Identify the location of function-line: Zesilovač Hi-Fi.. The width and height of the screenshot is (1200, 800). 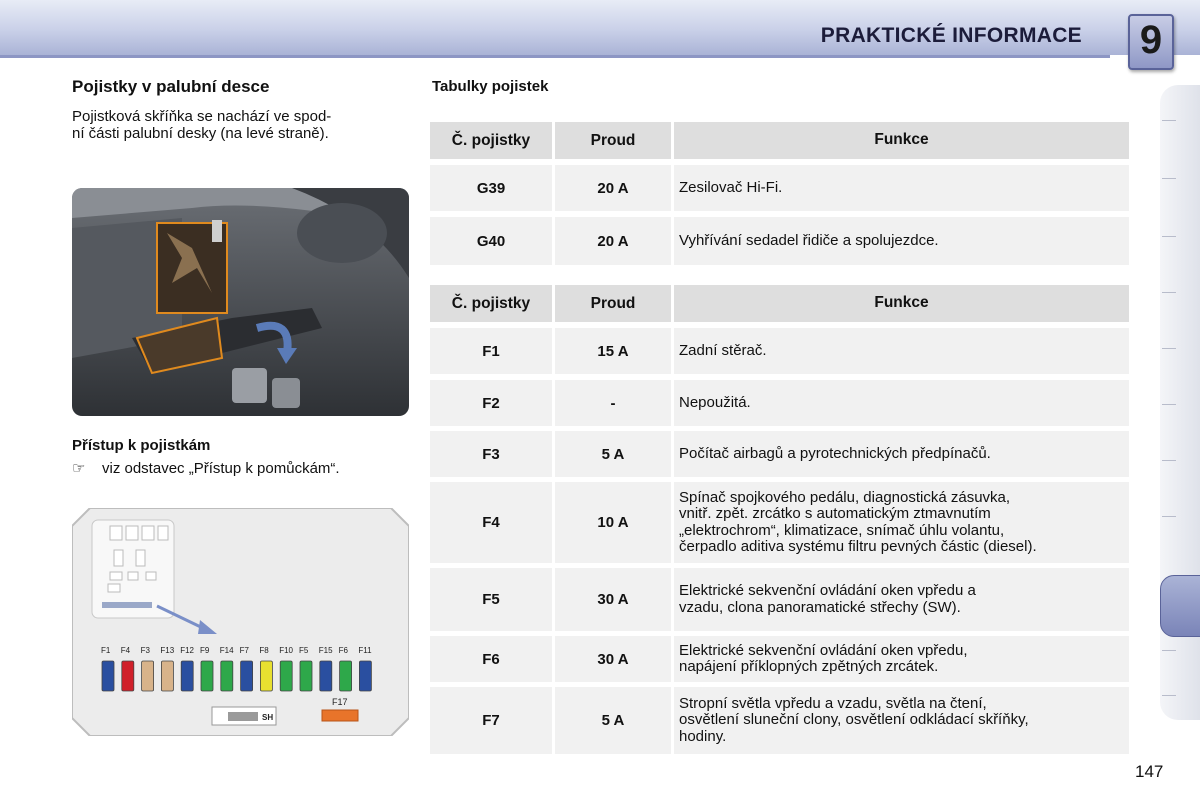
(731, 187).